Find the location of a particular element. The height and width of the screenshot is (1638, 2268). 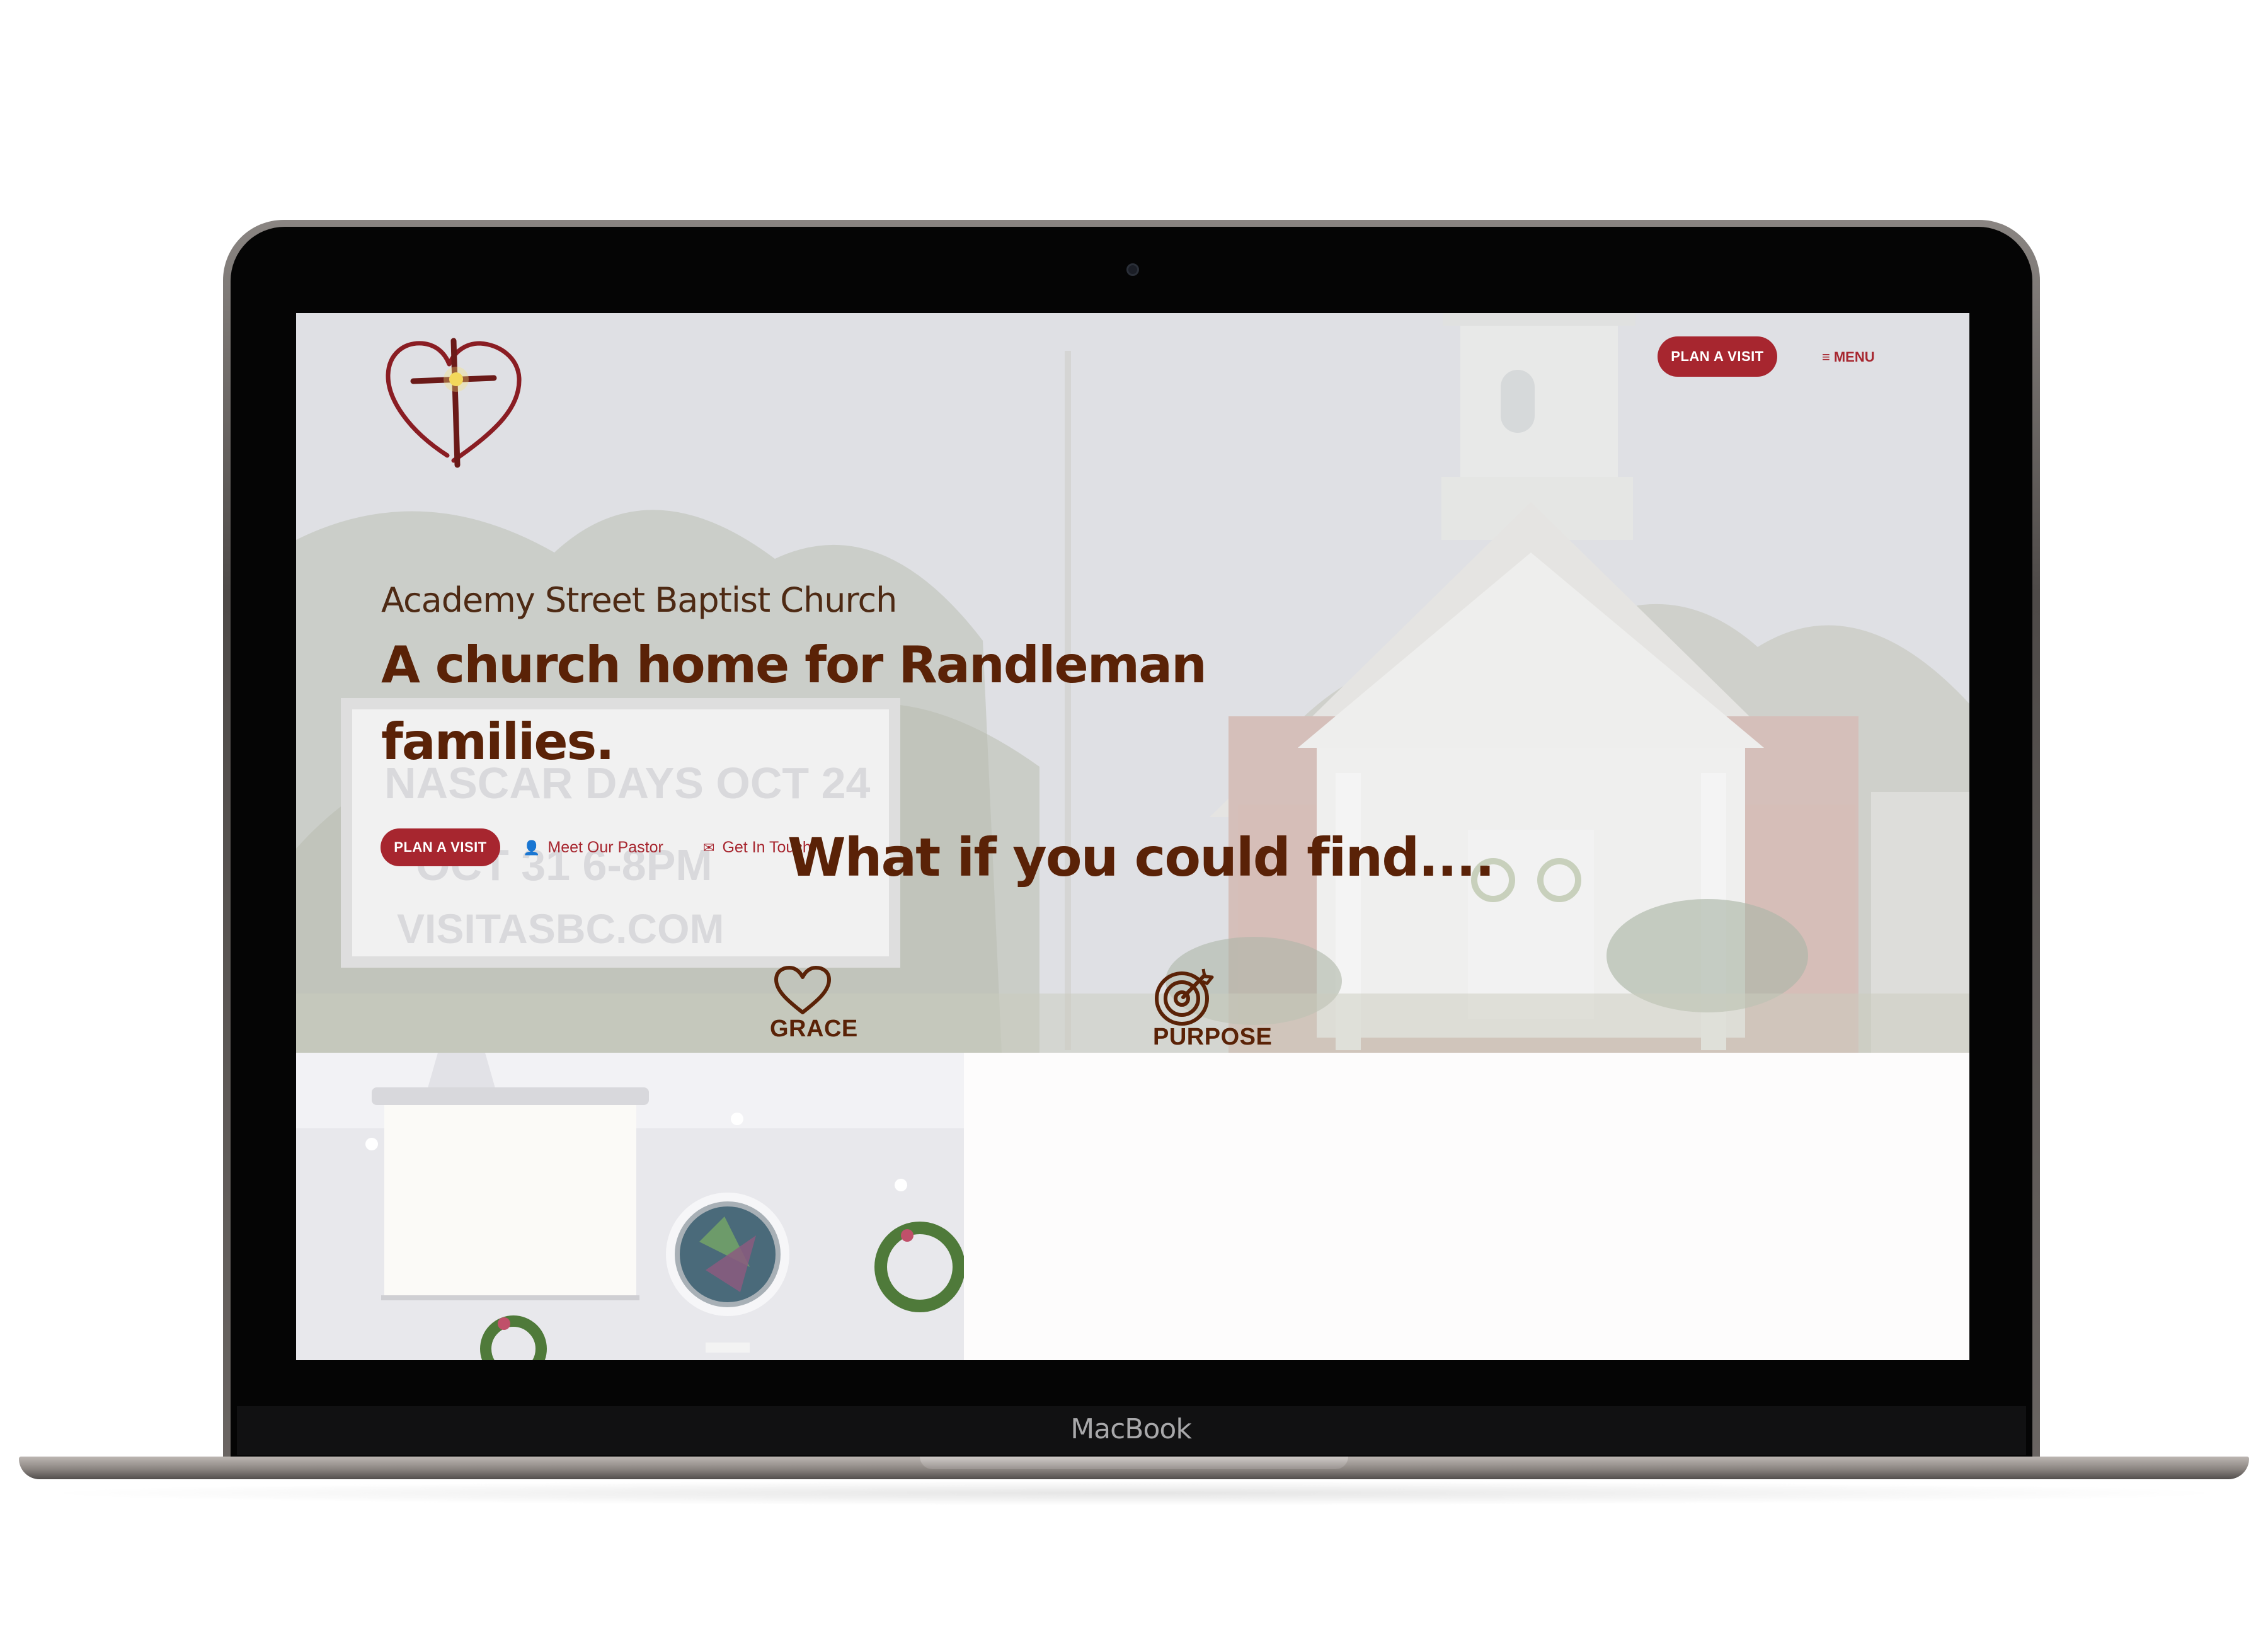

hamburger-icon: ≡ is located at coordinates (1826, 357).